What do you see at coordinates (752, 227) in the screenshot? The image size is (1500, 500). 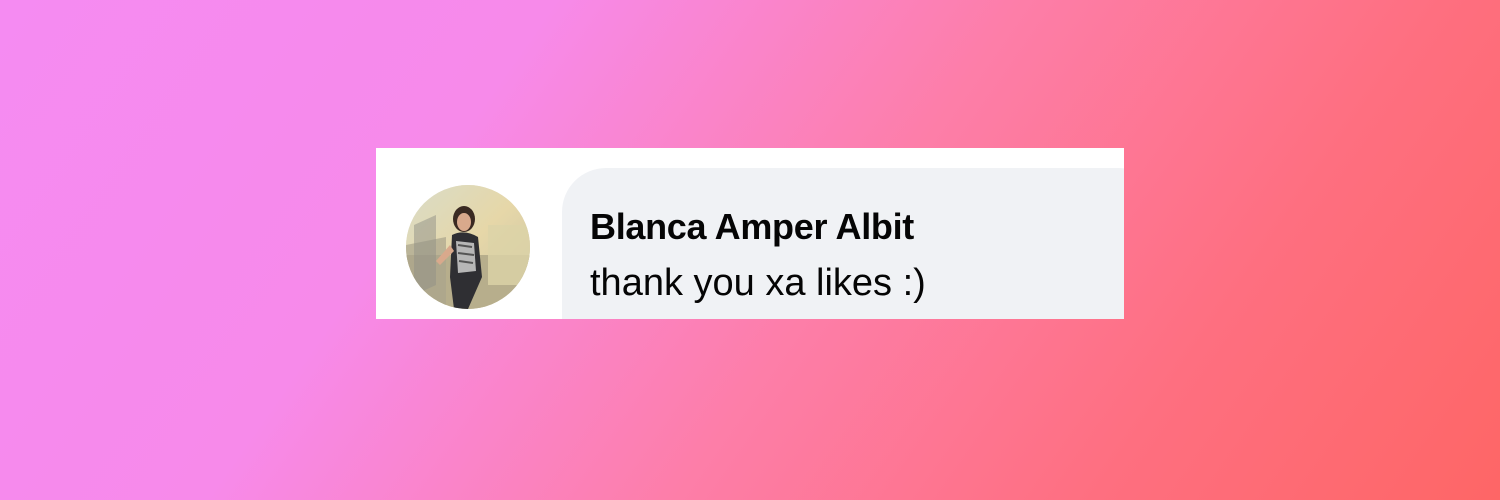 I see `comment-author-name: Blanca Amper Albit` at bounding box center [752, 227].